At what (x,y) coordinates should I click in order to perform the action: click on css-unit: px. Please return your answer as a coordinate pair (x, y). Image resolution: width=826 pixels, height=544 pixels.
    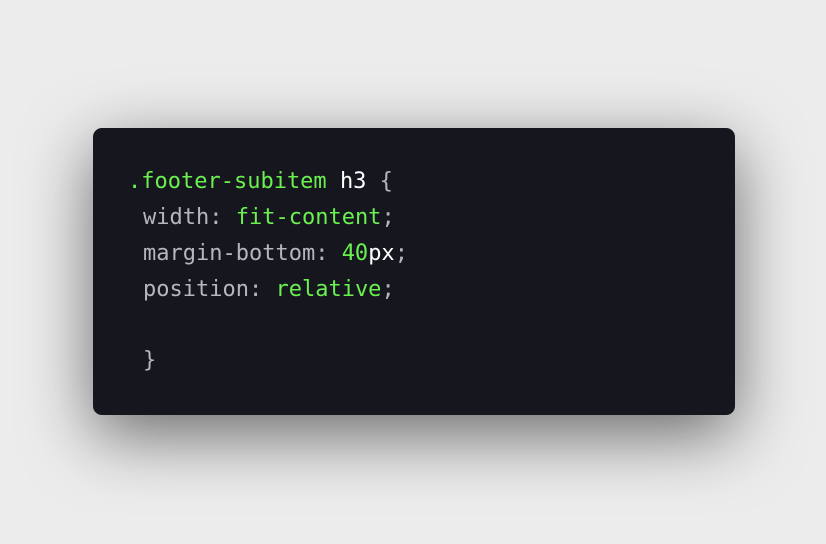
    Looking at the image, I should click on (381, 253).